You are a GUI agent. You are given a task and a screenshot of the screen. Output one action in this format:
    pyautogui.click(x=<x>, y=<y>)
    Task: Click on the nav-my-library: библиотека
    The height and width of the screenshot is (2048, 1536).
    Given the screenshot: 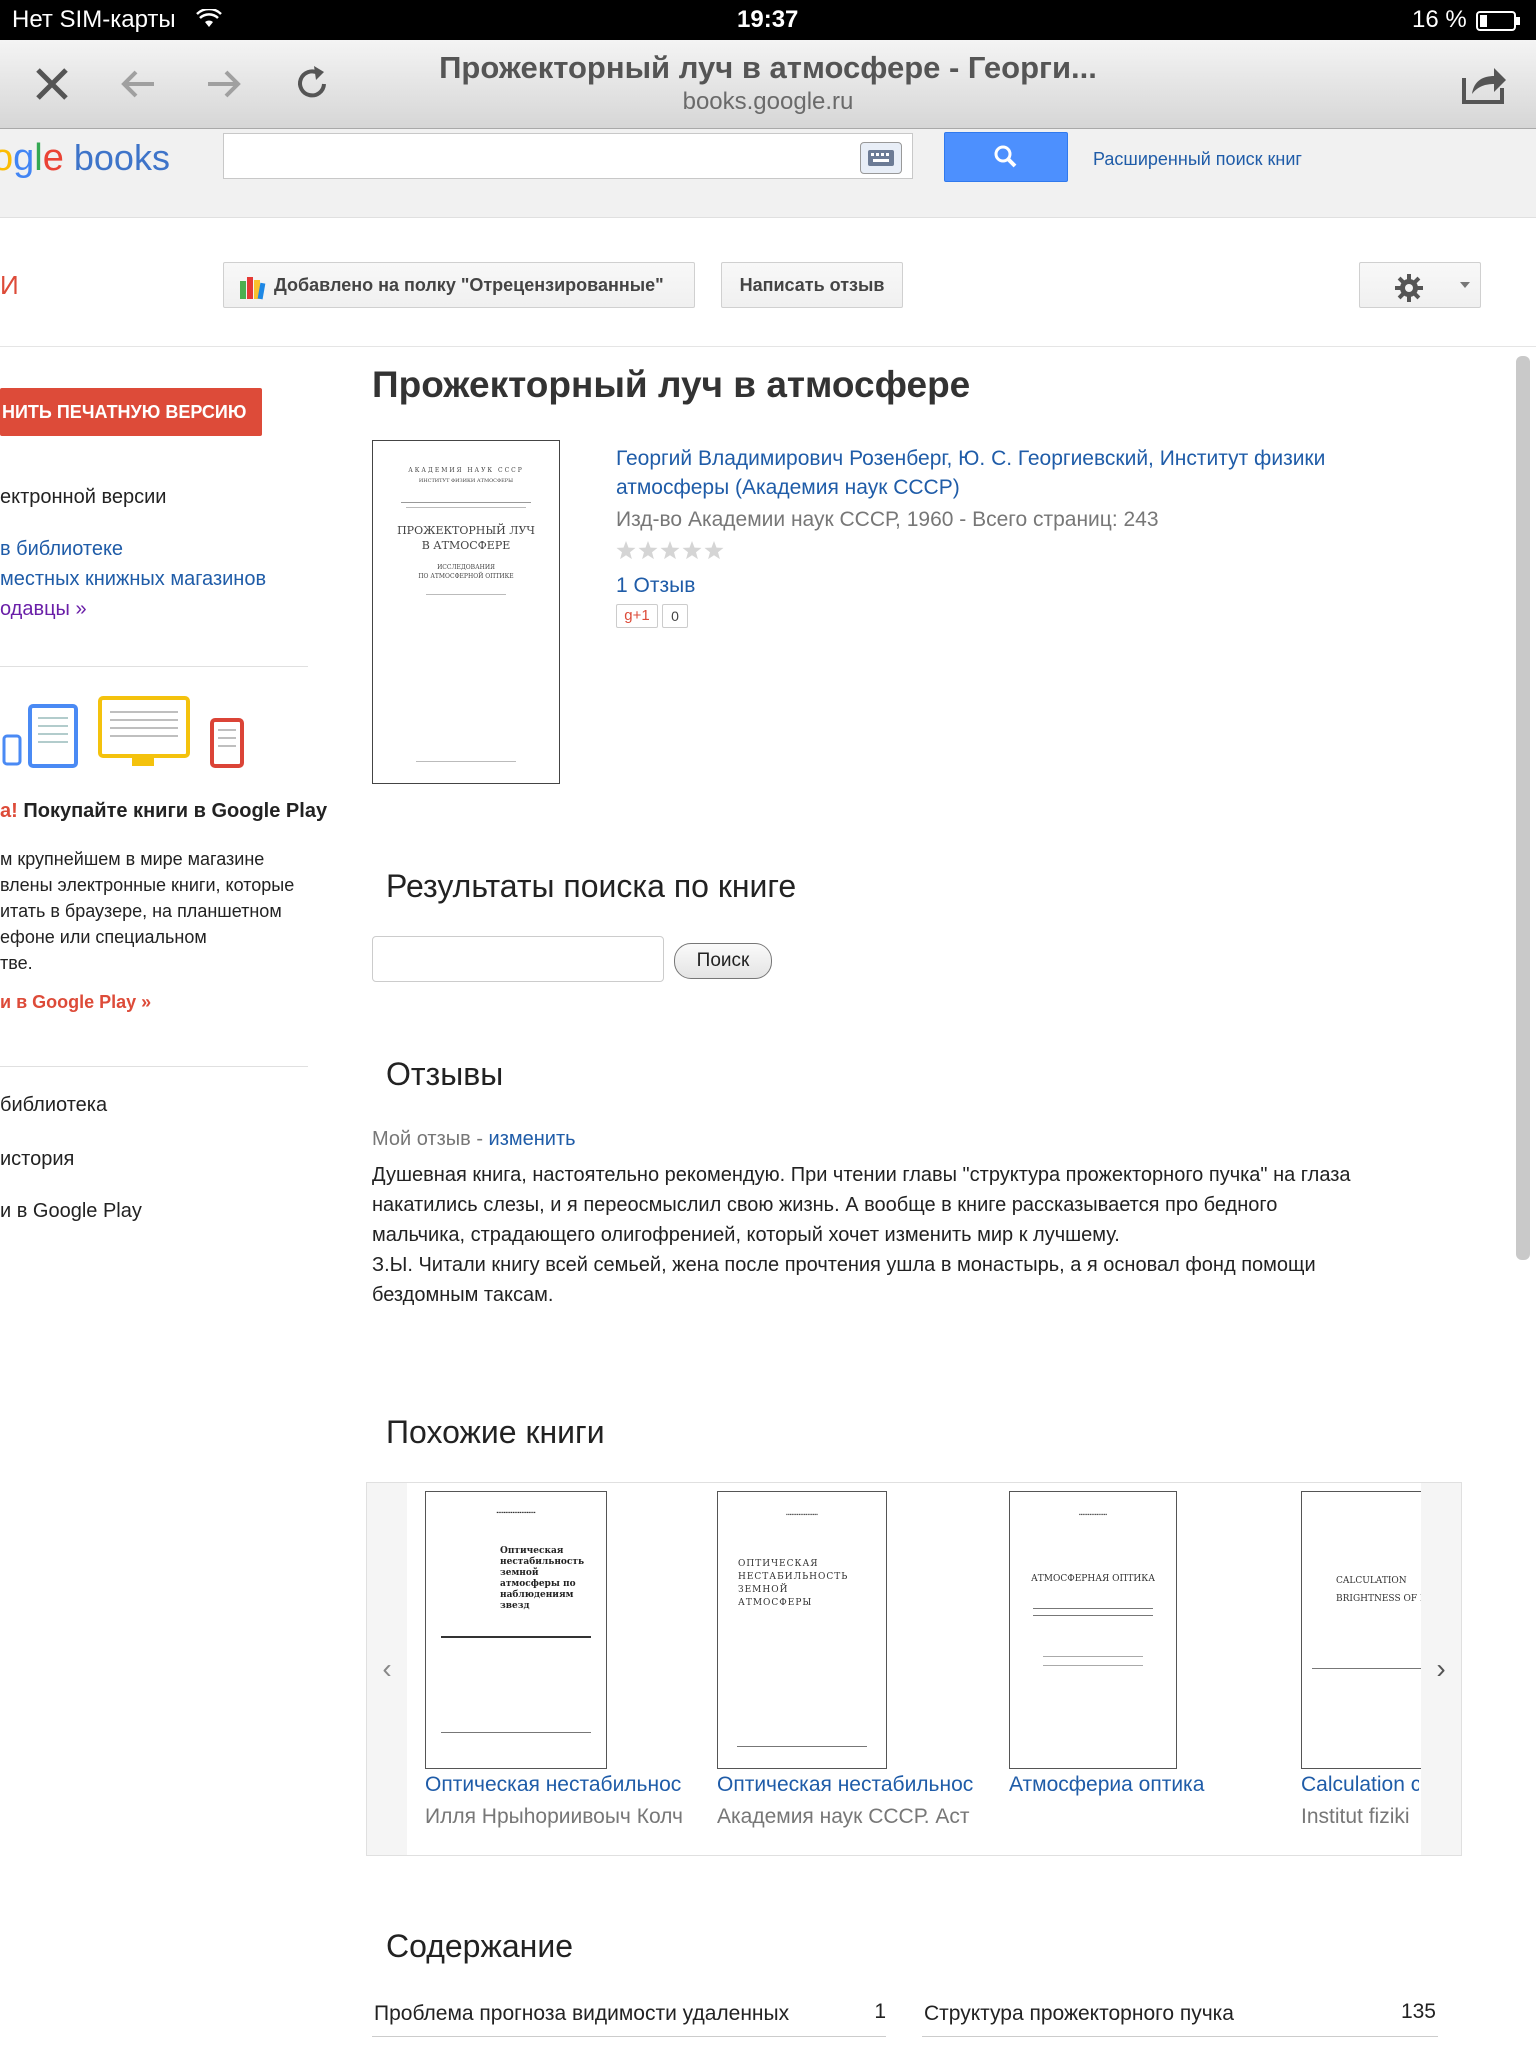 What is the action you would take?
    pyautogui.click(x=53, y=1105)
    